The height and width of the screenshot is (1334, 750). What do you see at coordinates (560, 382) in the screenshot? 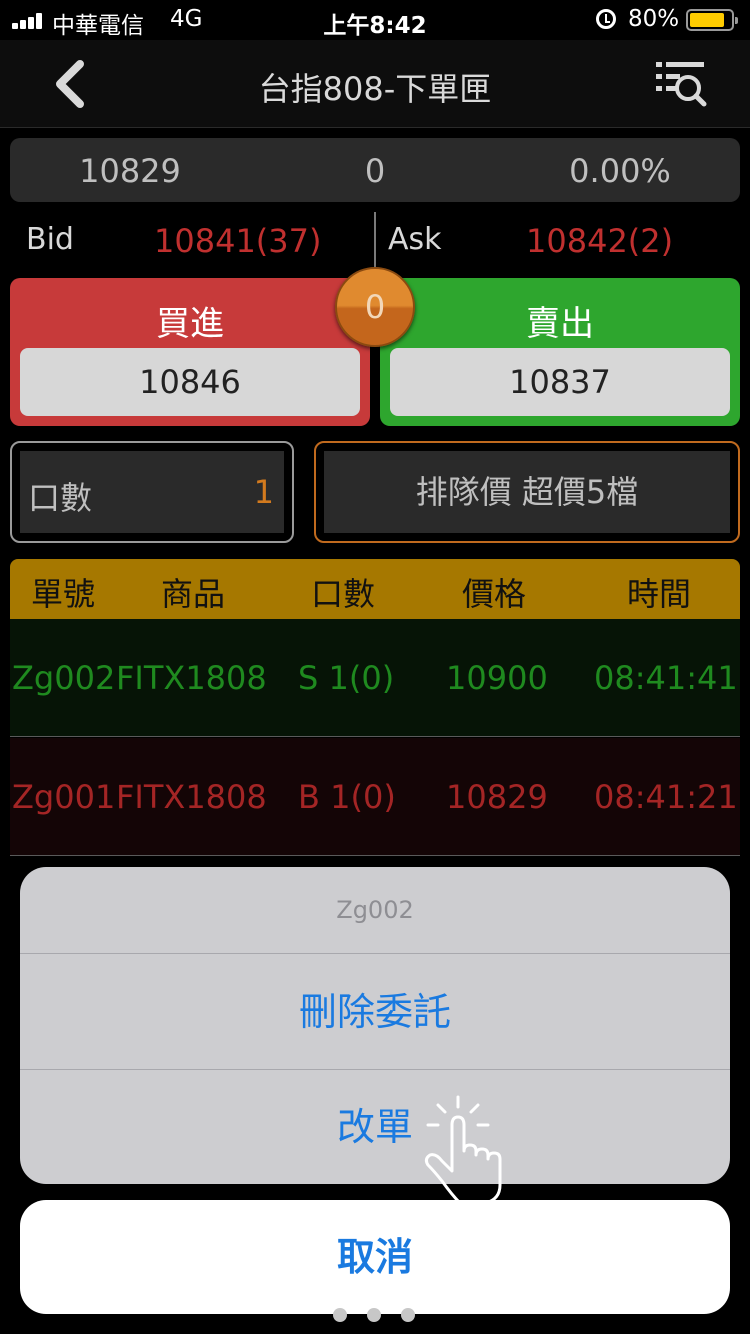
I see `sell-price: 10837` at bounding box center [560, 382].